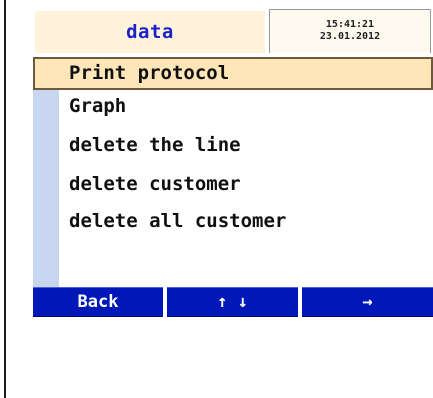  I want to click on header: data 15:41:21 23.01.2012, so click(233, 32).